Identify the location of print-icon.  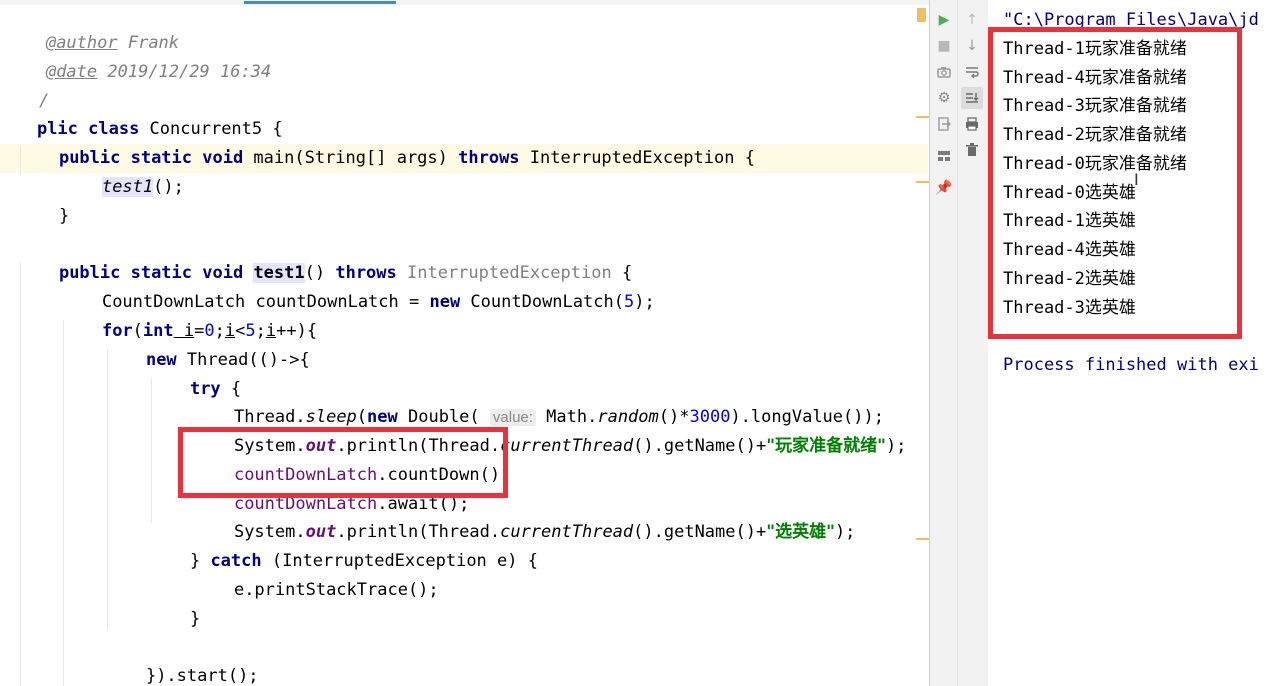
(972, 124).